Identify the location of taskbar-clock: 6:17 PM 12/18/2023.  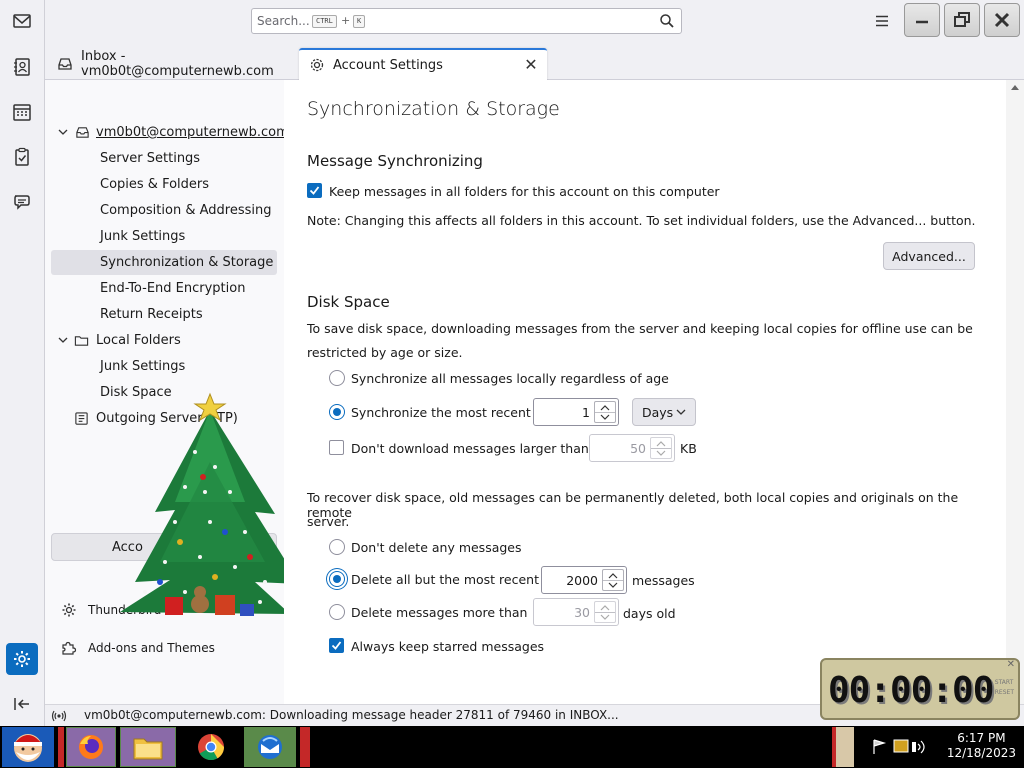
(981, 746).